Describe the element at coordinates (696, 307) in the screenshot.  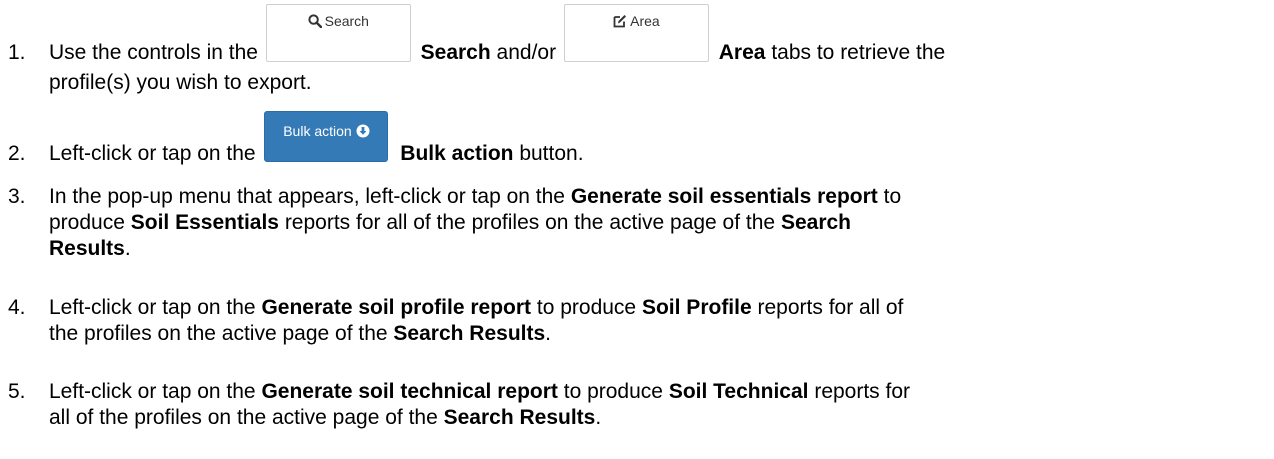
I see `step-bold-term: Soil Profile` at that location.